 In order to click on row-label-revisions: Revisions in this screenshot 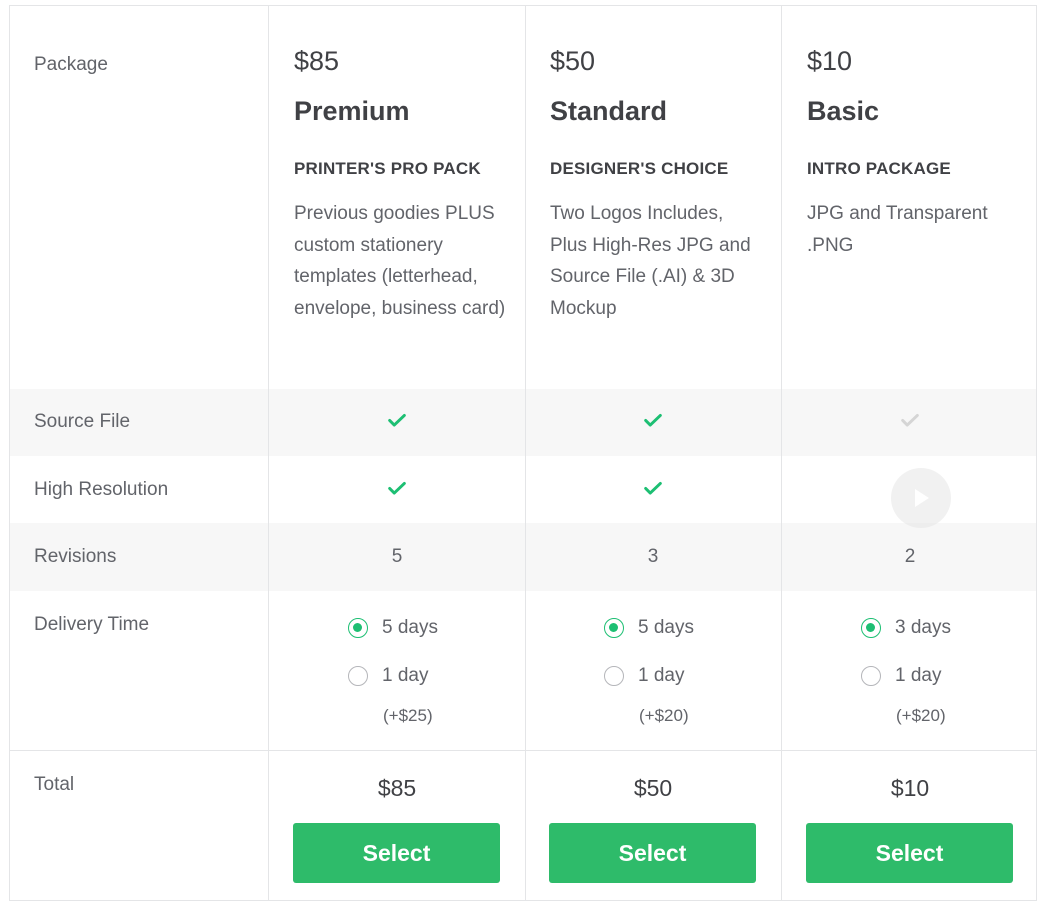, I will do `click(75, 556)`.